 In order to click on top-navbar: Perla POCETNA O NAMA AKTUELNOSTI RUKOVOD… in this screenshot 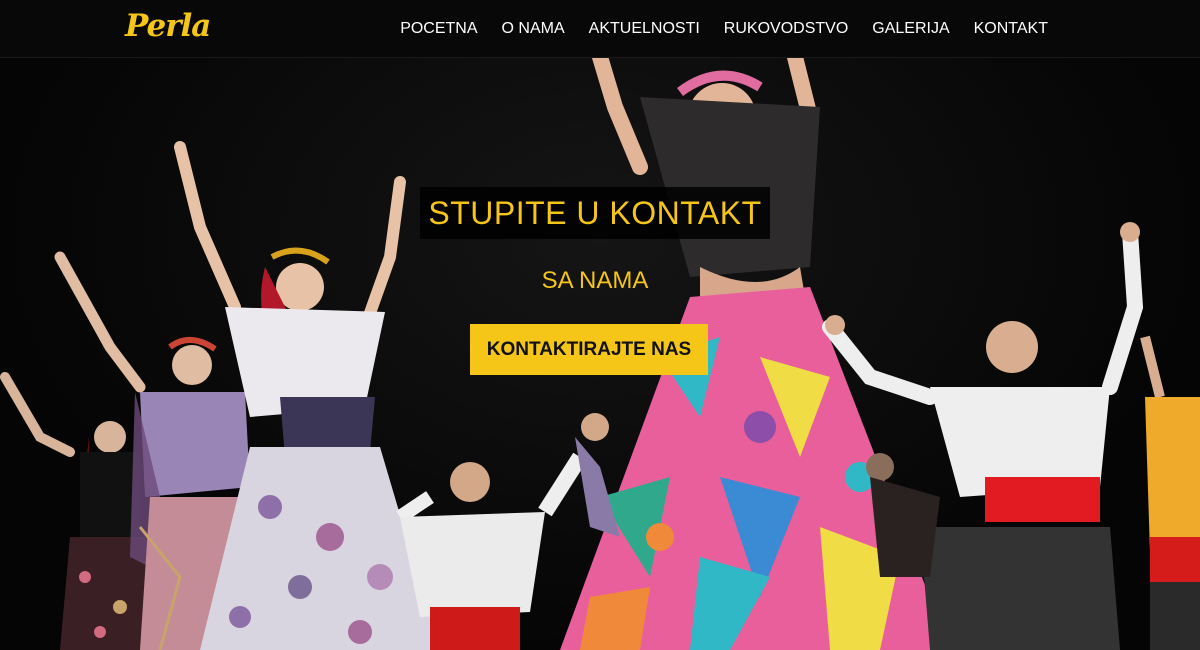, I will do `click(600, 29)`.